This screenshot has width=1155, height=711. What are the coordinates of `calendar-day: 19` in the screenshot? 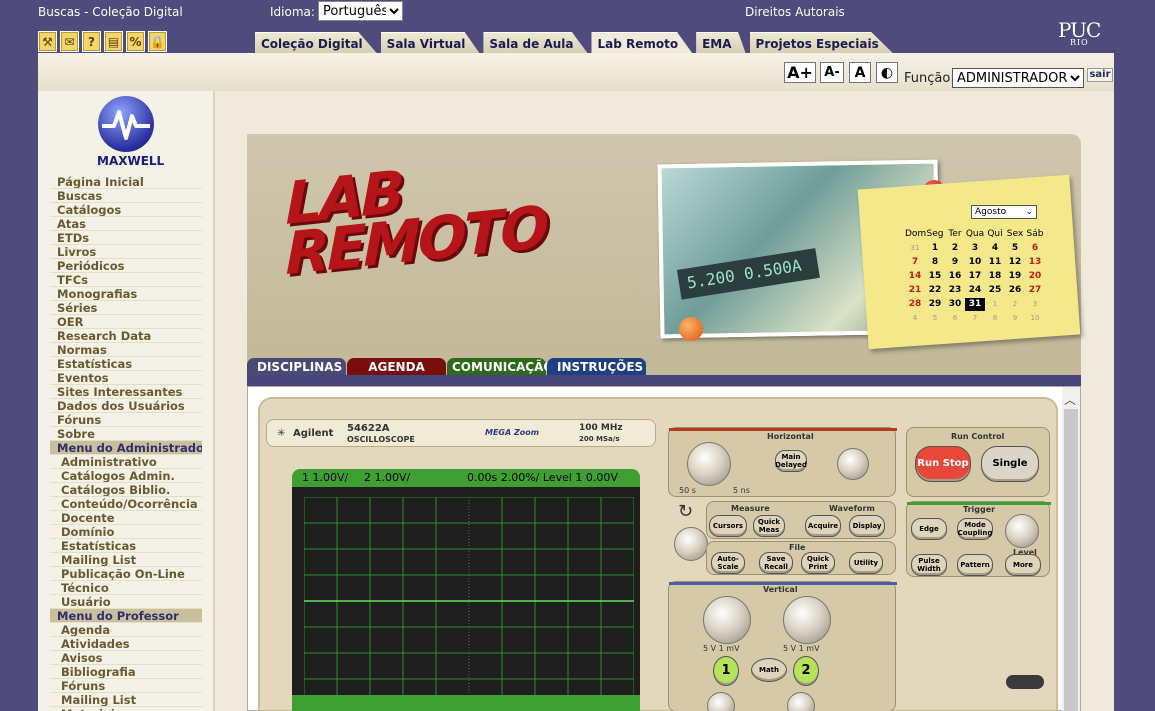 It's located at (1015, 276).